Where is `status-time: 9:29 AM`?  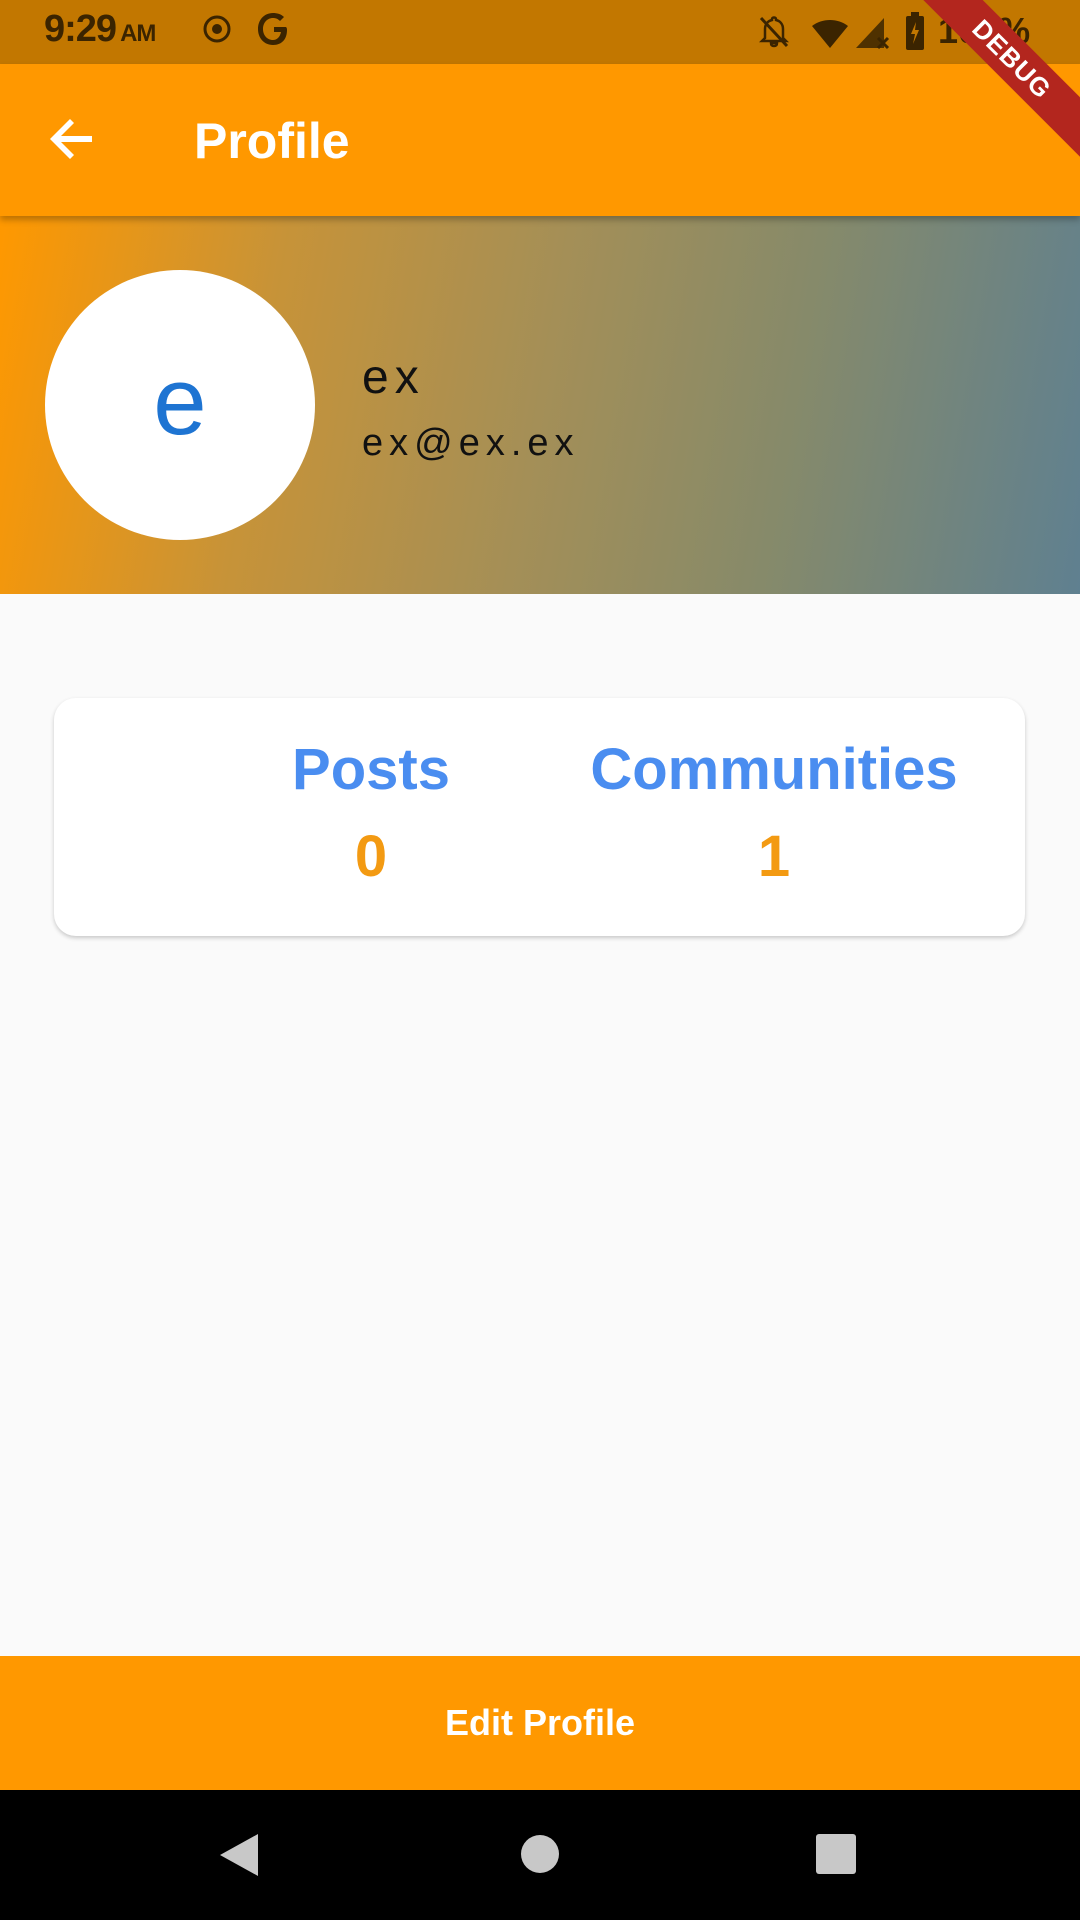 status-time: 9:29 AM is located at coordinates (100, 29).